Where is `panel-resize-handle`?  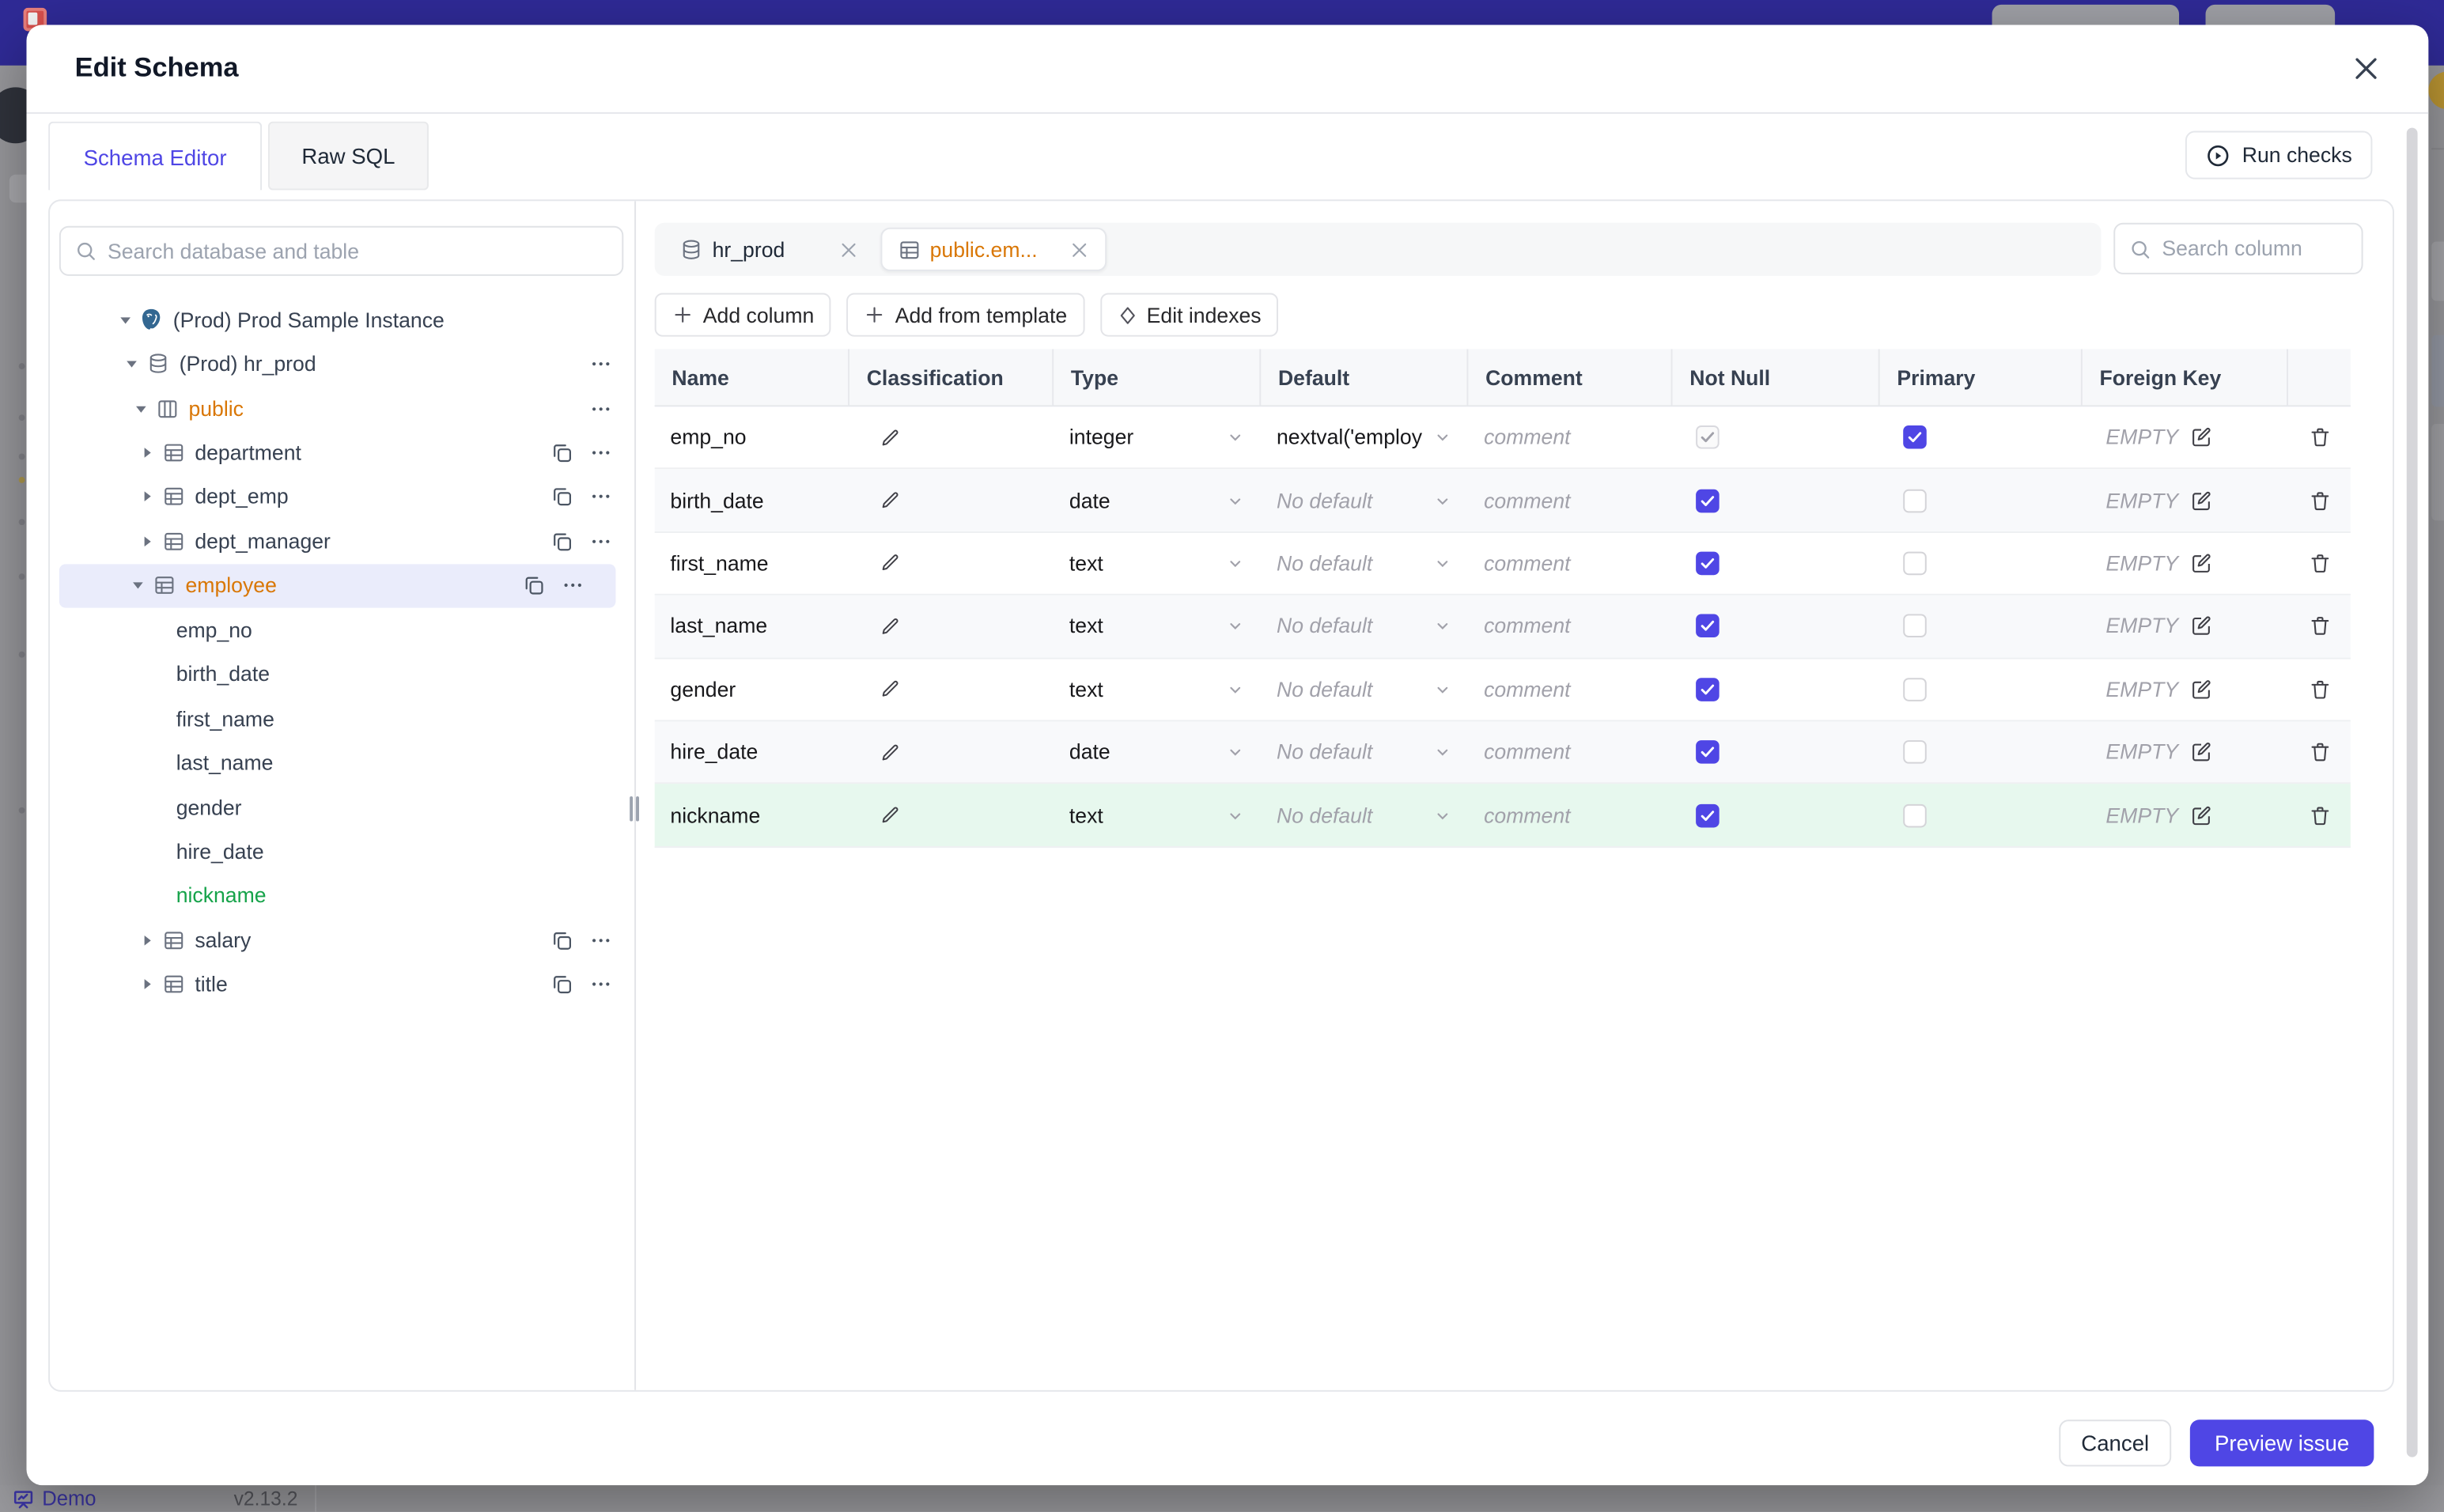
panel-resize-handle is located at coordinates (634, 809).